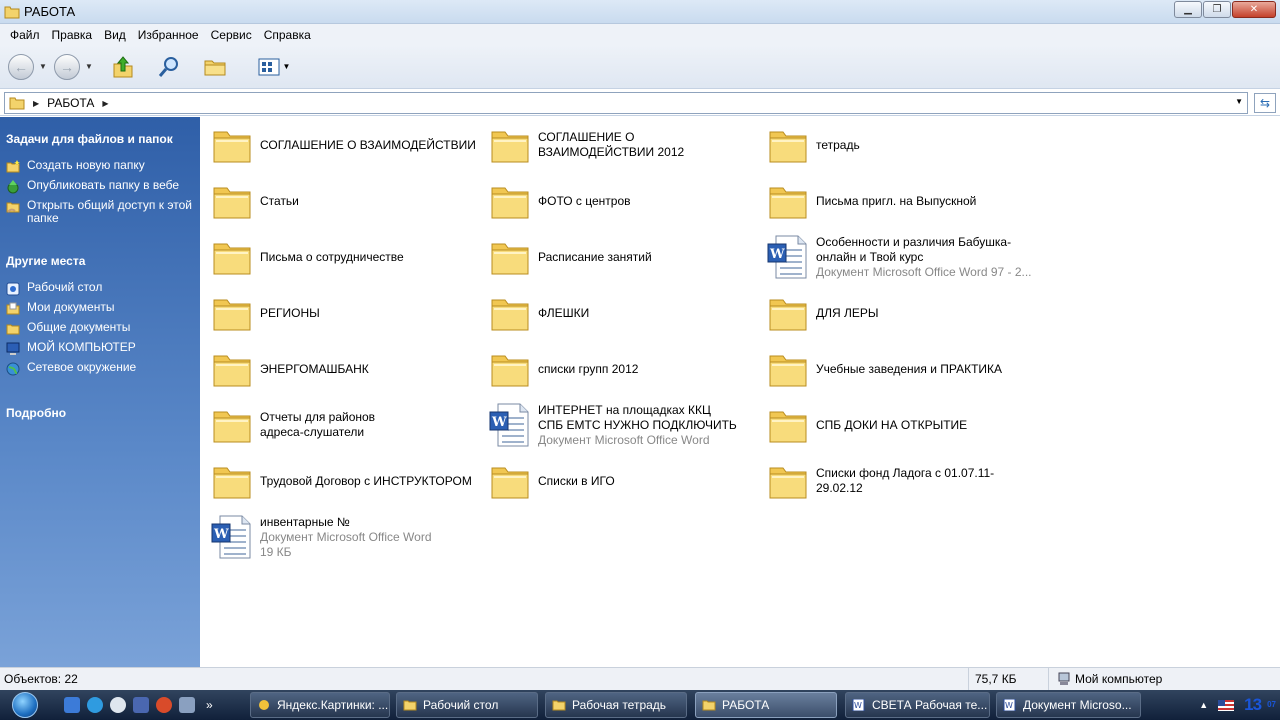 This screenshot has height=720, width=1280. Describe the element at coordinates (50, 11) in the screenshot. I see `window-title: РАБОТА` at that location.